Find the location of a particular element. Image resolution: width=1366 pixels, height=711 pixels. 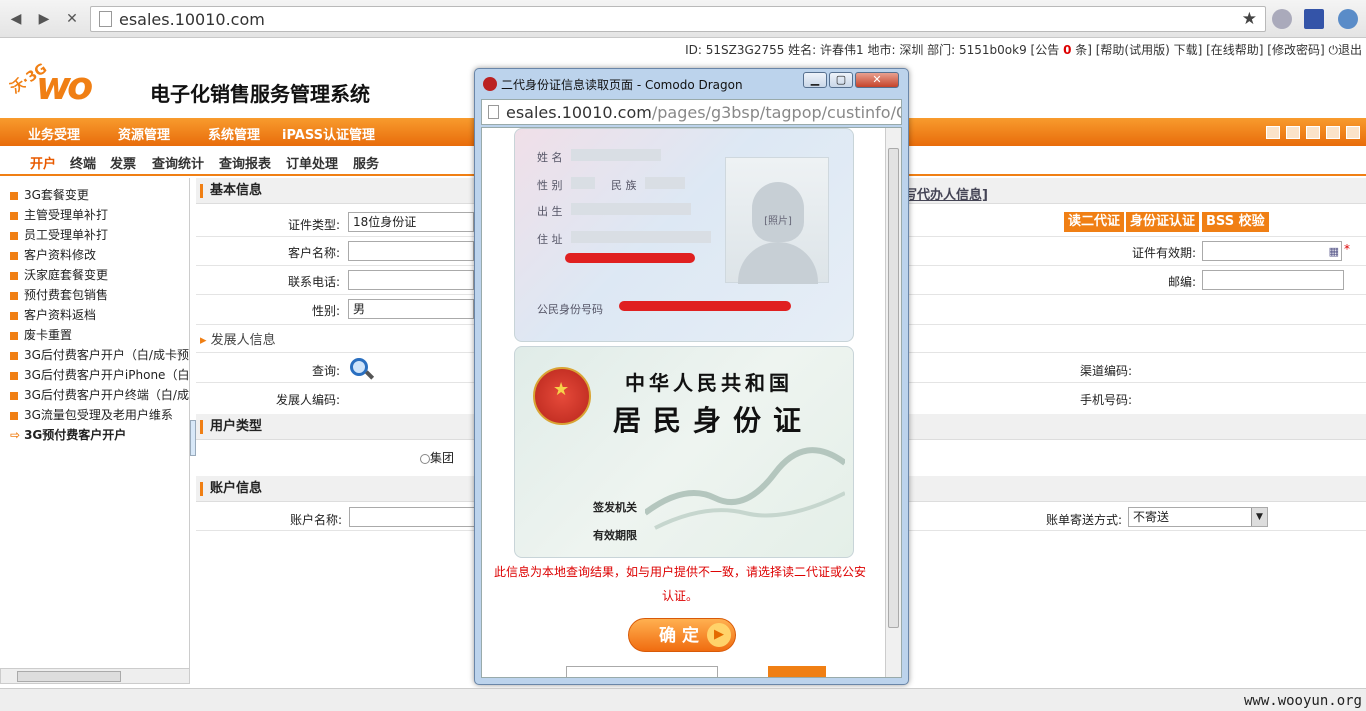

tab-open-account: 开户 is located at coordinates (43, 162).